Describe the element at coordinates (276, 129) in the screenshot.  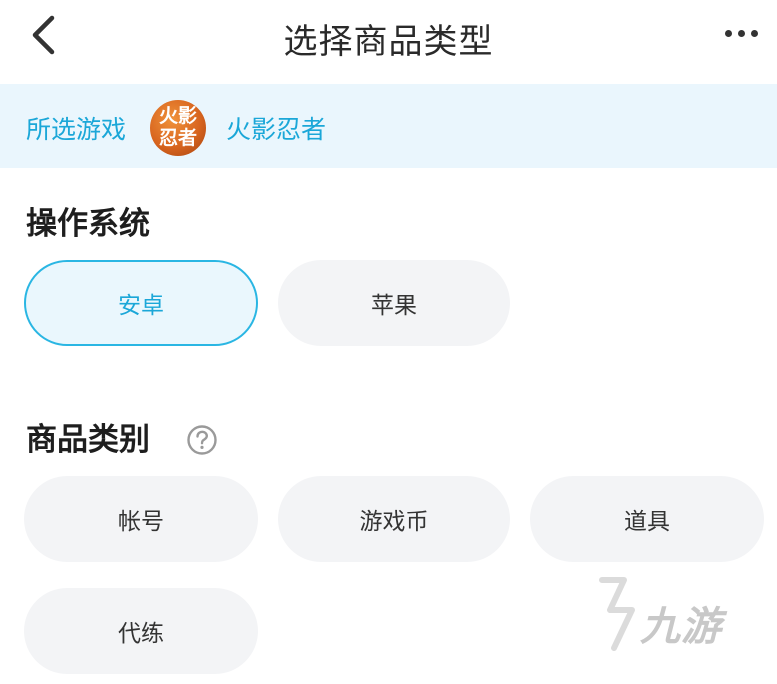
I see `selected-game-name: 火影忍者` at that location.